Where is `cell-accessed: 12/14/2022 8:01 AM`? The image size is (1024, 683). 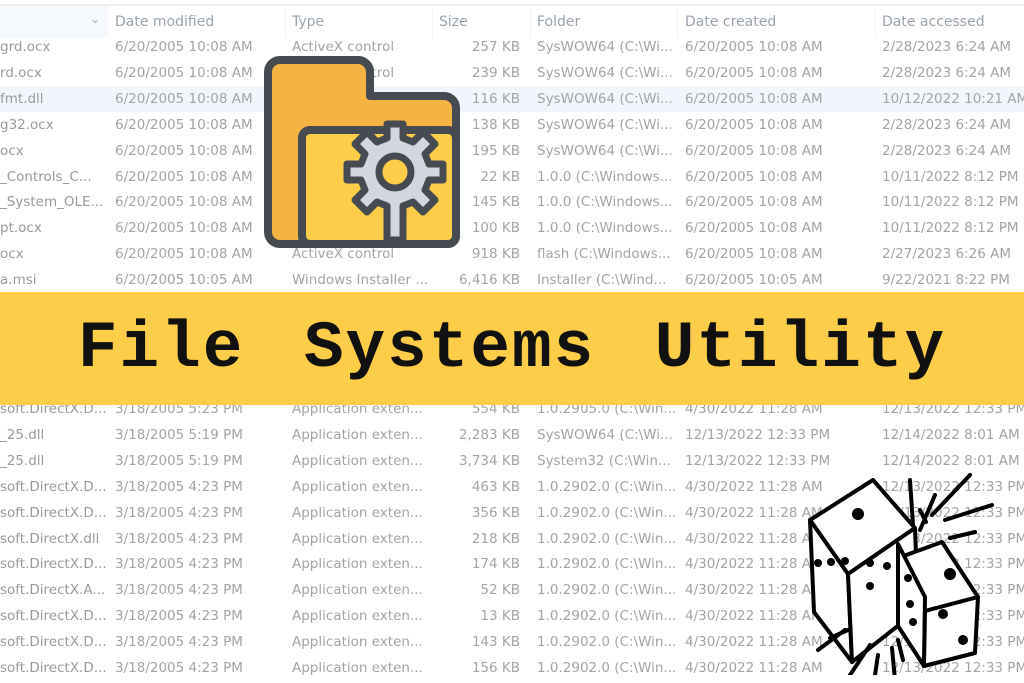
cell-accessed: 12/14/2022 8:01 AM is located at coordinates (951, 434).